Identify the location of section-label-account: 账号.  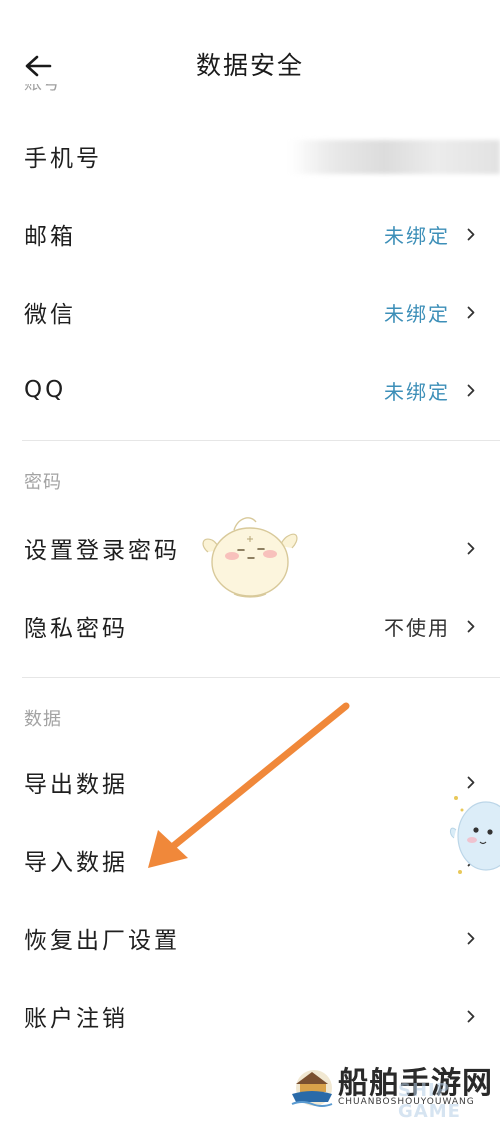
(42, 92).